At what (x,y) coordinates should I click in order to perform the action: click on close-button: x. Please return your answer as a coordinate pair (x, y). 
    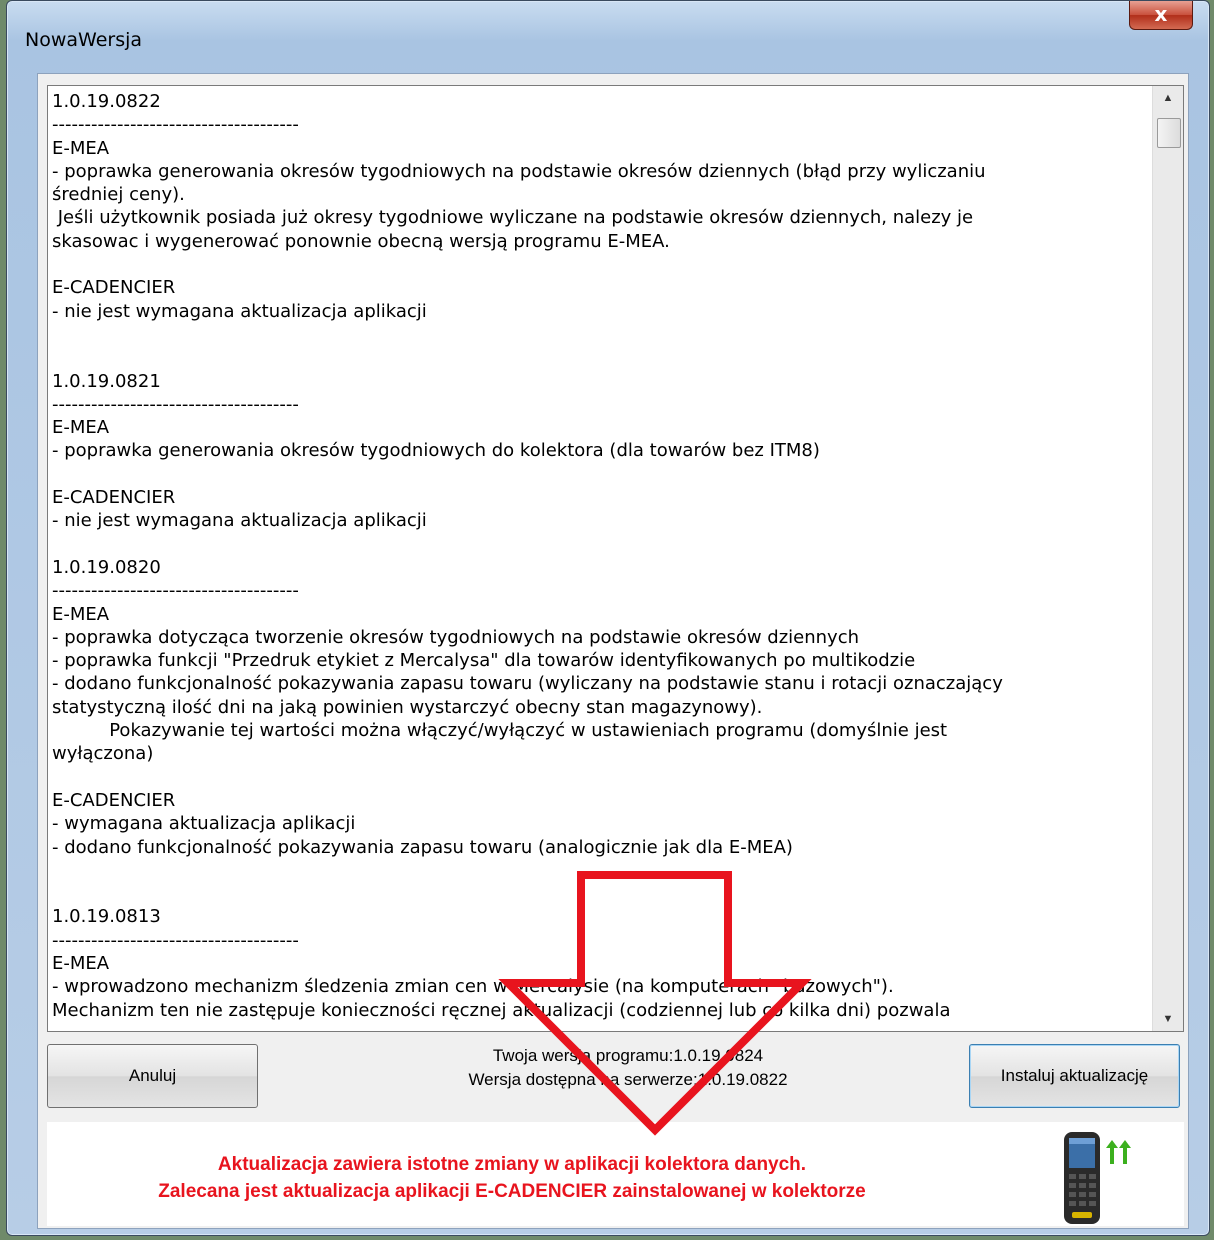
    Looking at the image, I should click on (1161, 15).